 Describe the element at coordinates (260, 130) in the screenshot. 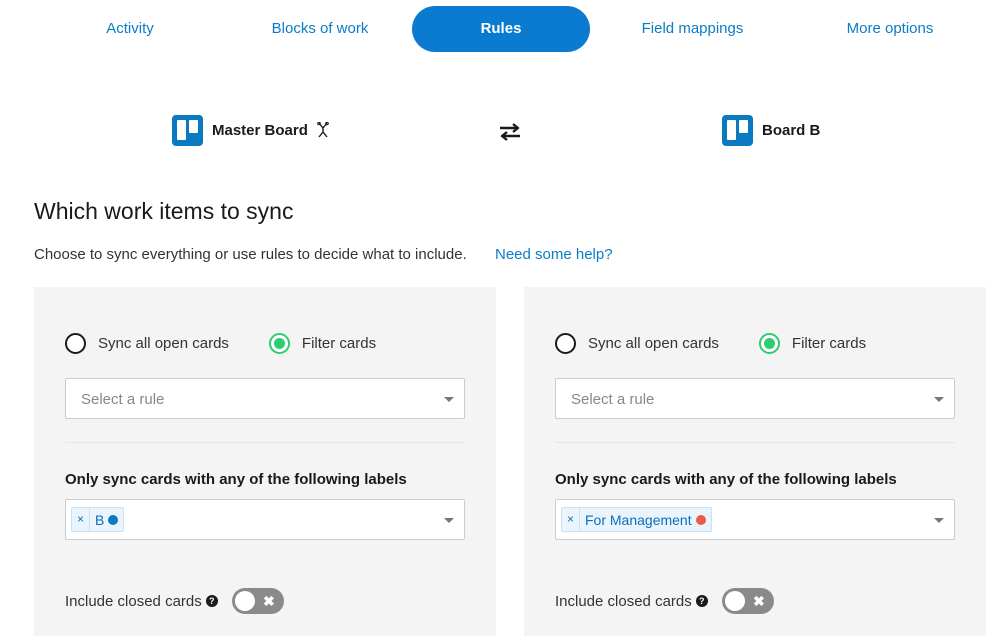

I see `board-left-name: Master Board` at that location.